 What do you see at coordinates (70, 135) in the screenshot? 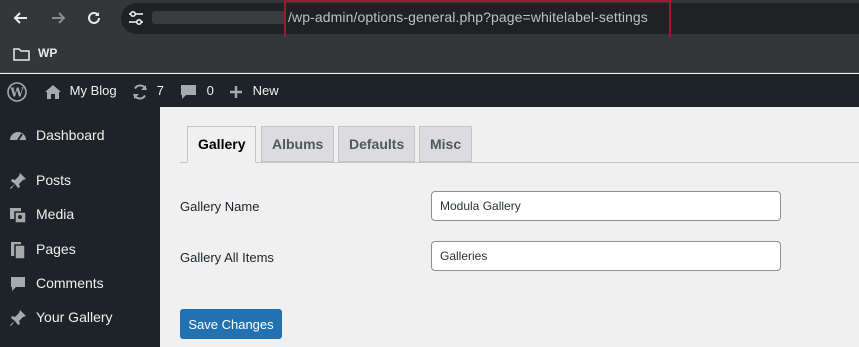
I see `sidebar-item-label: Dashboard` at bounding box center [70, 135].